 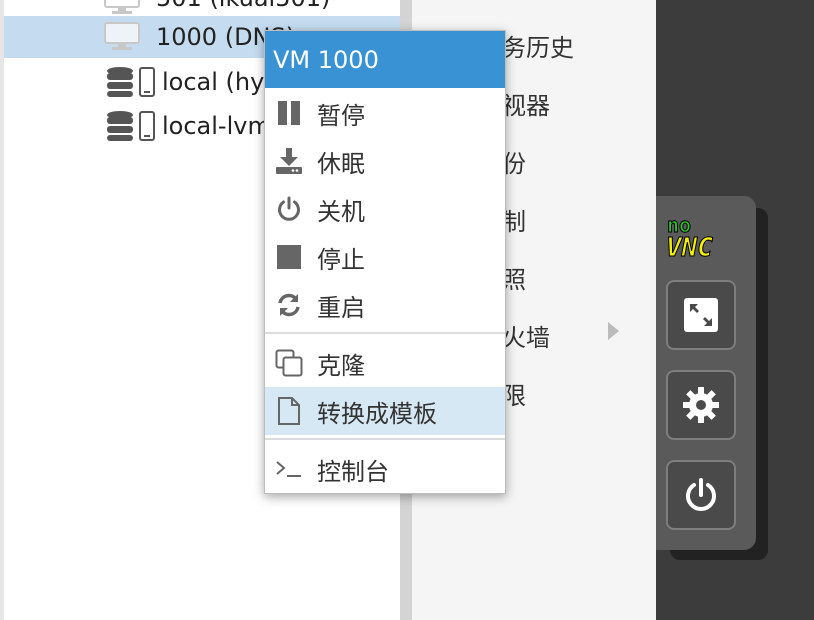 I want to click on menu-item-label: 休眠, so click(x=341, y=163).